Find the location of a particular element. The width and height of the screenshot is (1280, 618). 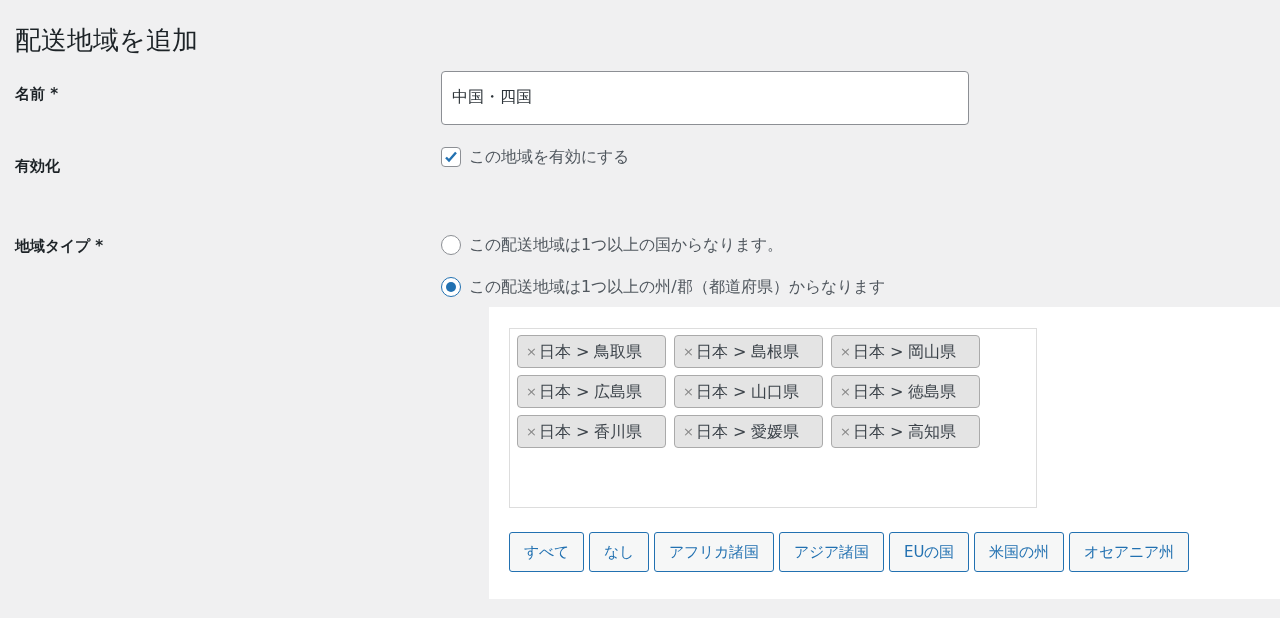

tag-label: 日本 > 広島県 is located at coordinates (590, 391).